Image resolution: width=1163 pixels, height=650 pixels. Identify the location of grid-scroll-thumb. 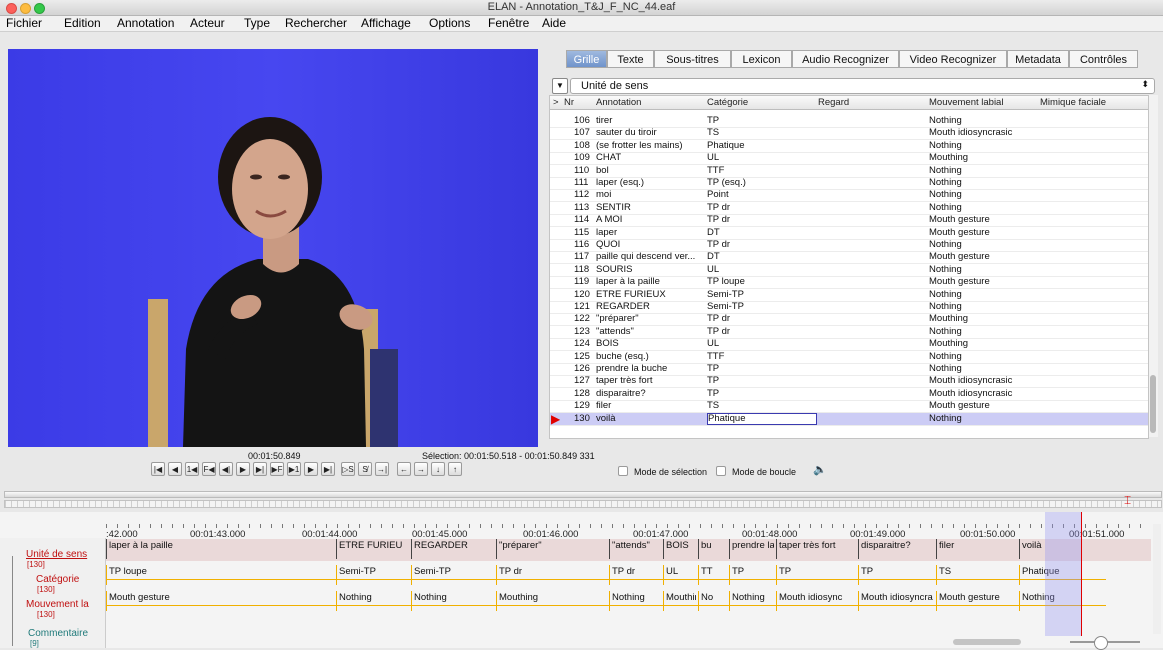
(1153, 404).